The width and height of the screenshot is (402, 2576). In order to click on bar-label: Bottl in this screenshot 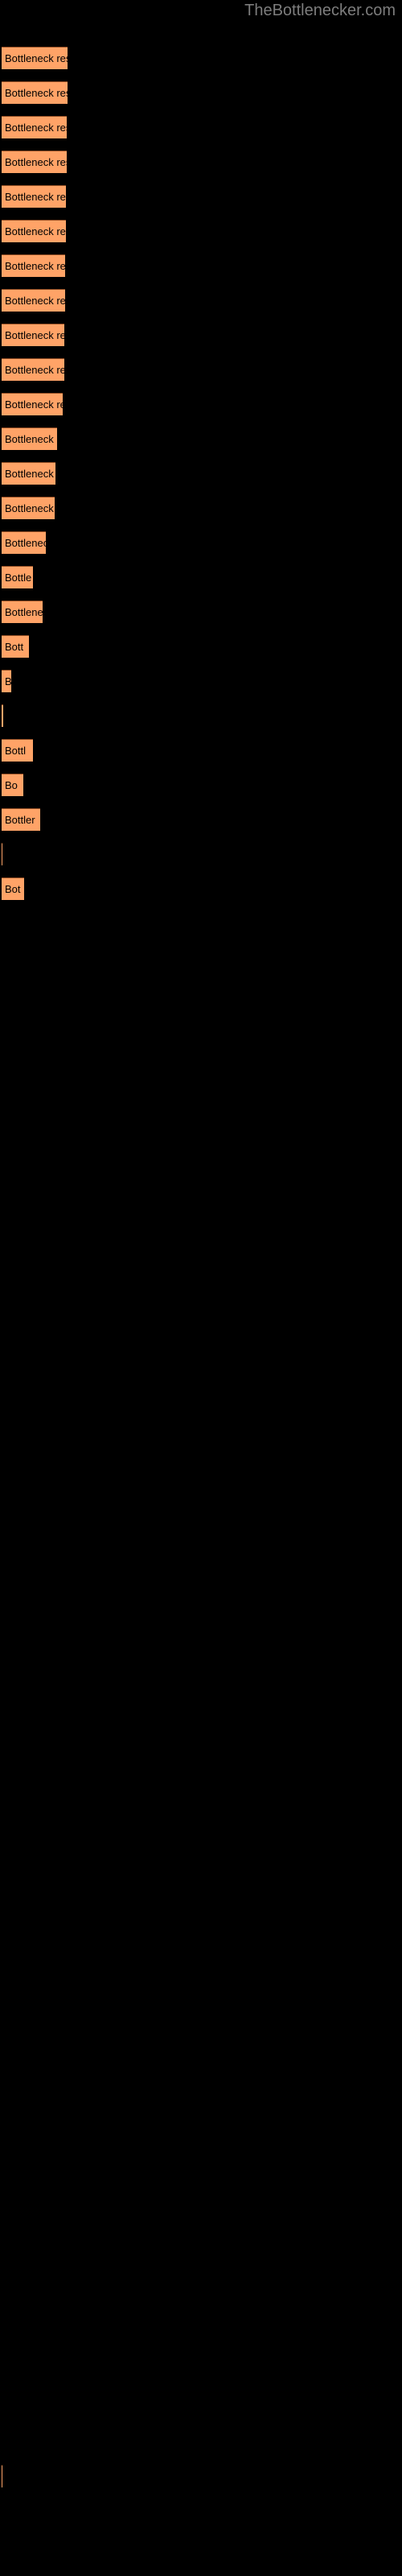, I will do `click(16, 751)`.